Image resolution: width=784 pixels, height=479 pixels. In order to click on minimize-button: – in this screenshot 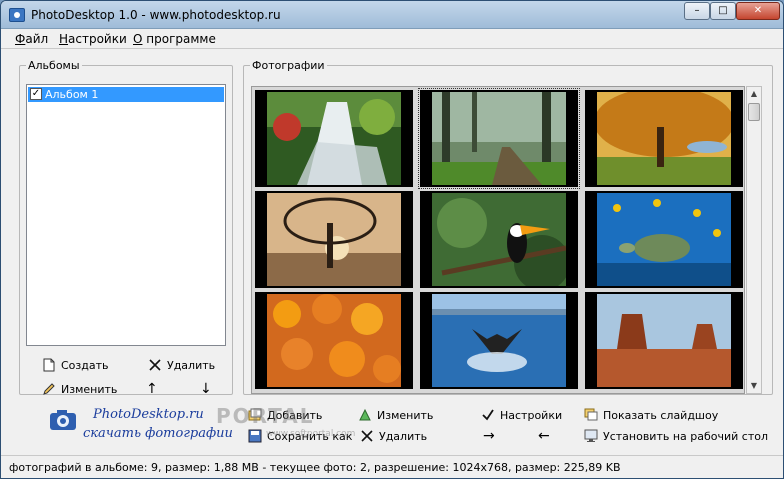, I will do `click(697, 11)`.